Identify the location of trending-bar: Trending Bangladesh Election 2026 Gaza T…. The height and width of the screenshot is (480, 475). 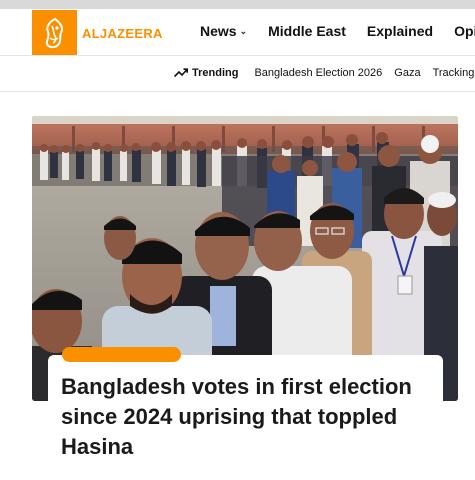
(237, 74).